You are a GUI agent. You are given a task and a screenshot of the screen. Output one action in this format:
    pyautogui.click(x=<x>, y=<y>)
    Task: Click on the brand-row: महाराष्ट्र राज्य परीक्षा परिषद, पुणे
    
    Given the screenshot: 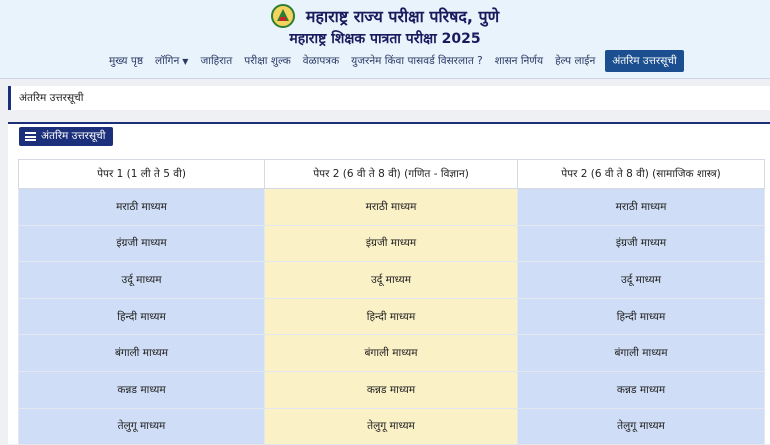 What is the action you would take?
    pyautogui.click(x=385, y=16)
    